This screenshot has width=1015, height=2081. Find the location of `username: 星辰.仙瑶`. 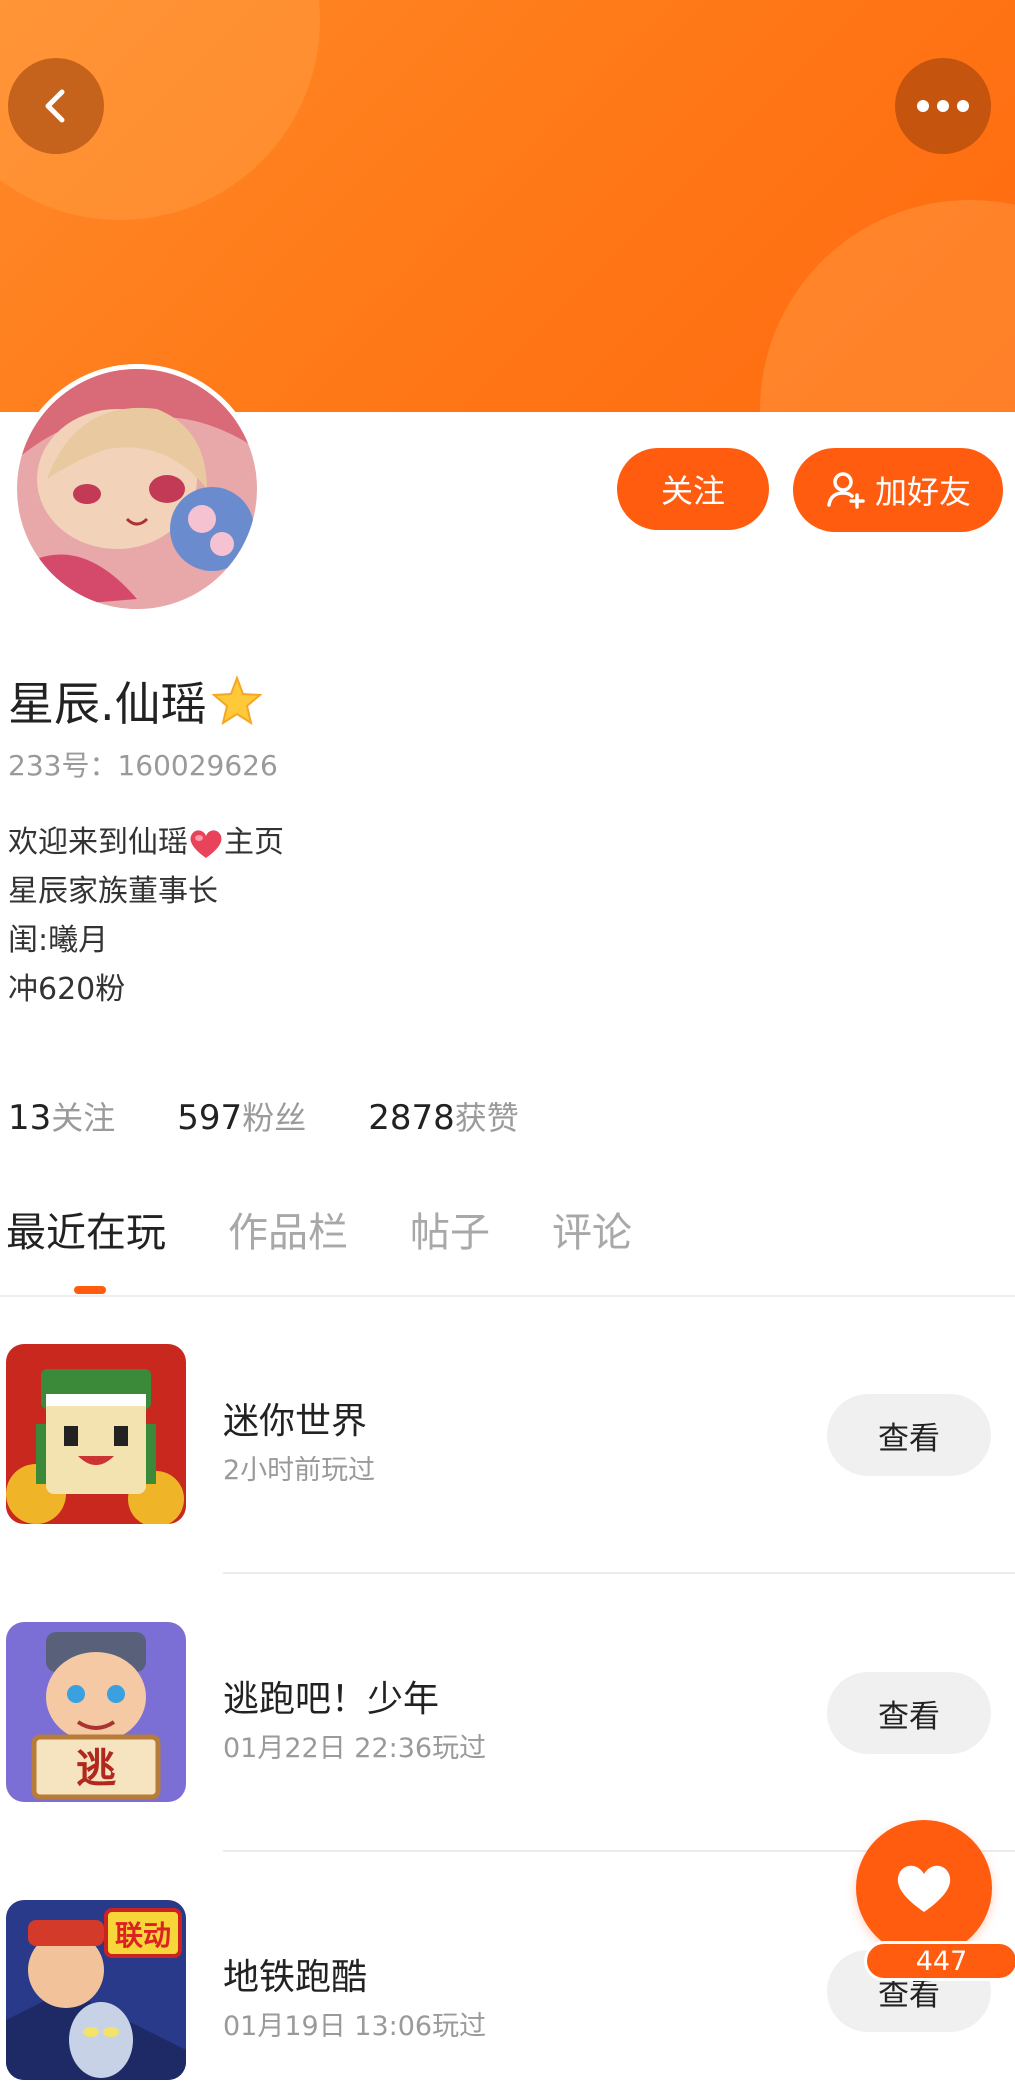

username: 星辰.仙瑶 is located at coordinates (135, 701).